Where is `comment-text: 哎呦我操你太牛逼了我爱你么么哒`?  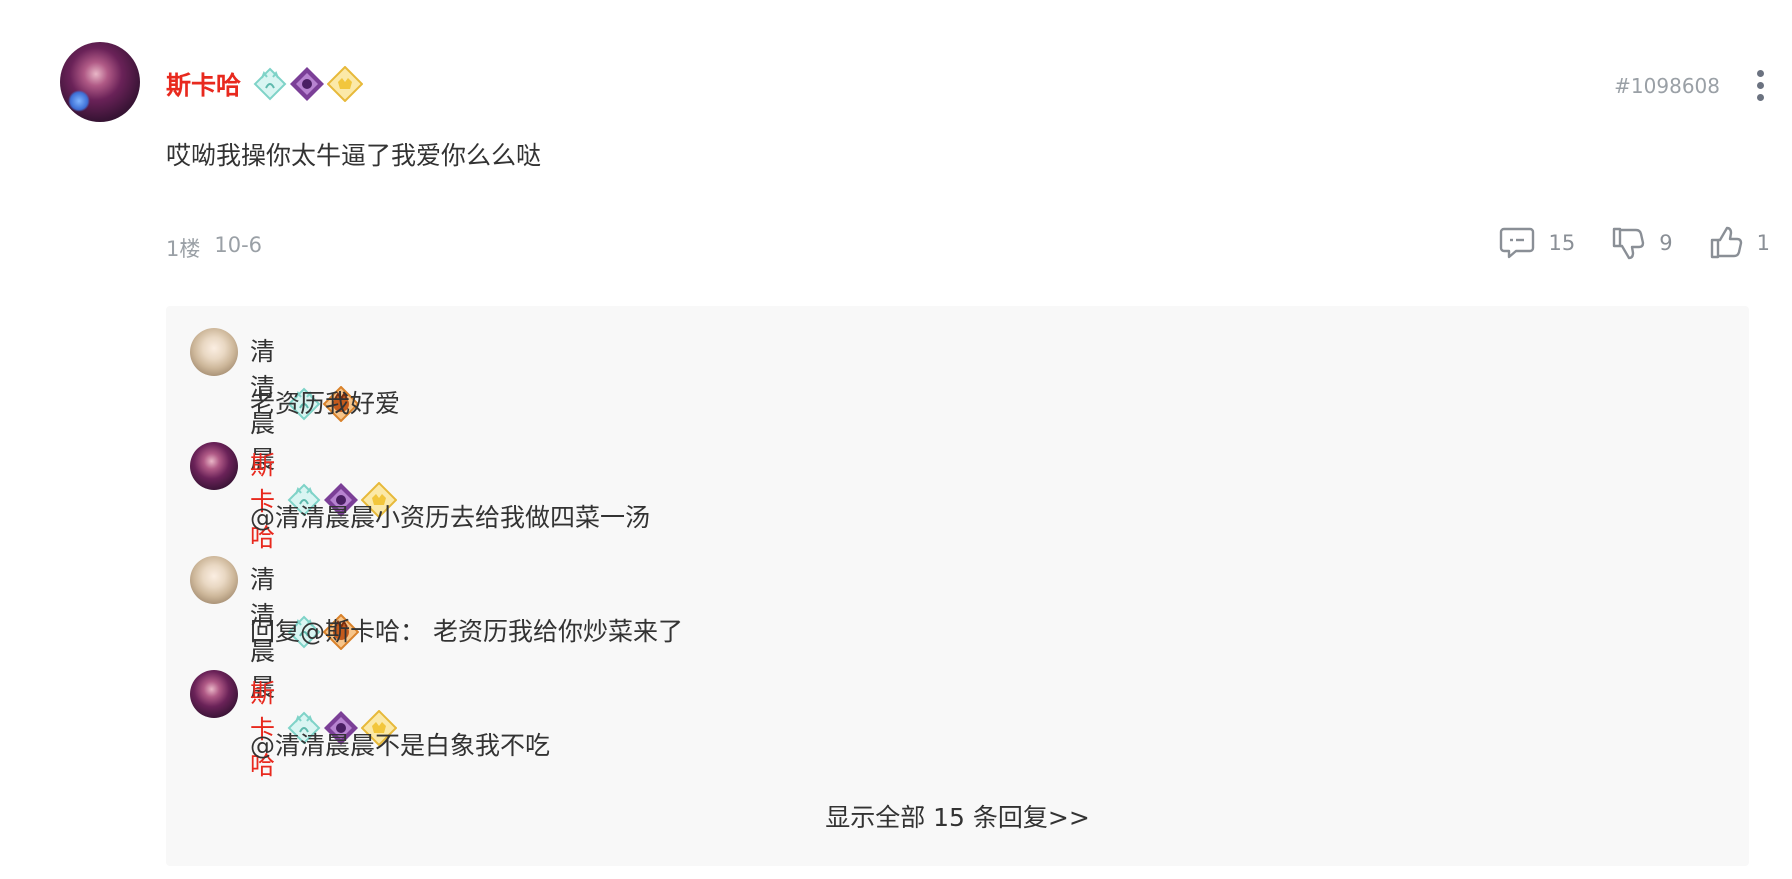
comment-text: 哎呦我操你太牛逼了我爱你么么哒 is located at coordinates (354, 155).